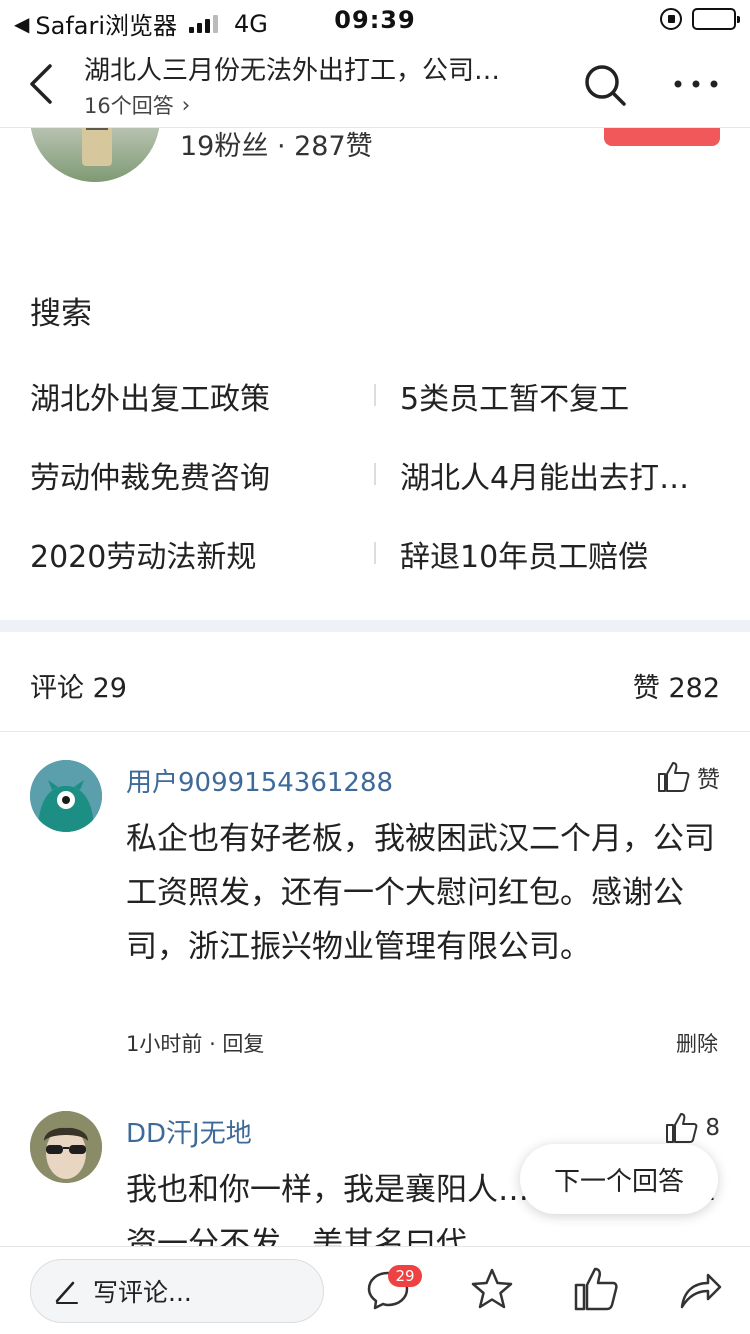 The width and height of the screenshot is (750, 1334). Describe the element at coordinates (524, 554) in the screenshot. I see `search-suggestion: 辞退10年员工赔偿` at that location.